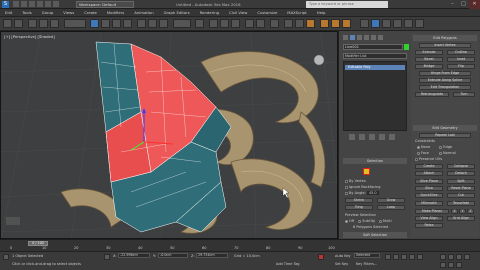 The height and width of the screenshot is (270, 480). What do you see at coordinates (8, 12) in the screenshot?
I see `menu-item-edit: Edit` at bounding box center [8, 12].